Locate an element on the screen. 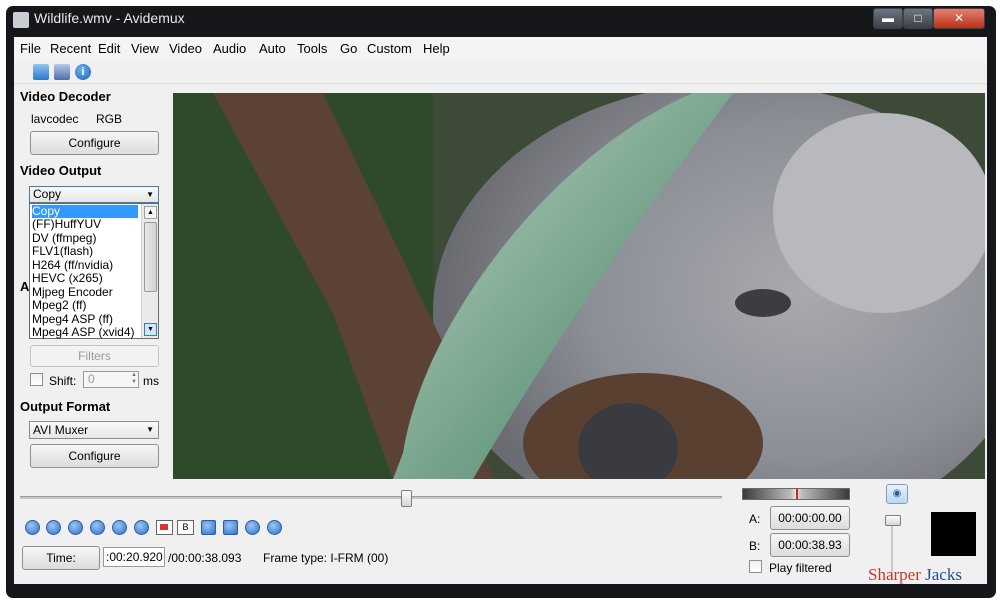 The width and height of the screenshot is (1000, 601). video-output-selected: Copy is located at coordinates (47, 194).